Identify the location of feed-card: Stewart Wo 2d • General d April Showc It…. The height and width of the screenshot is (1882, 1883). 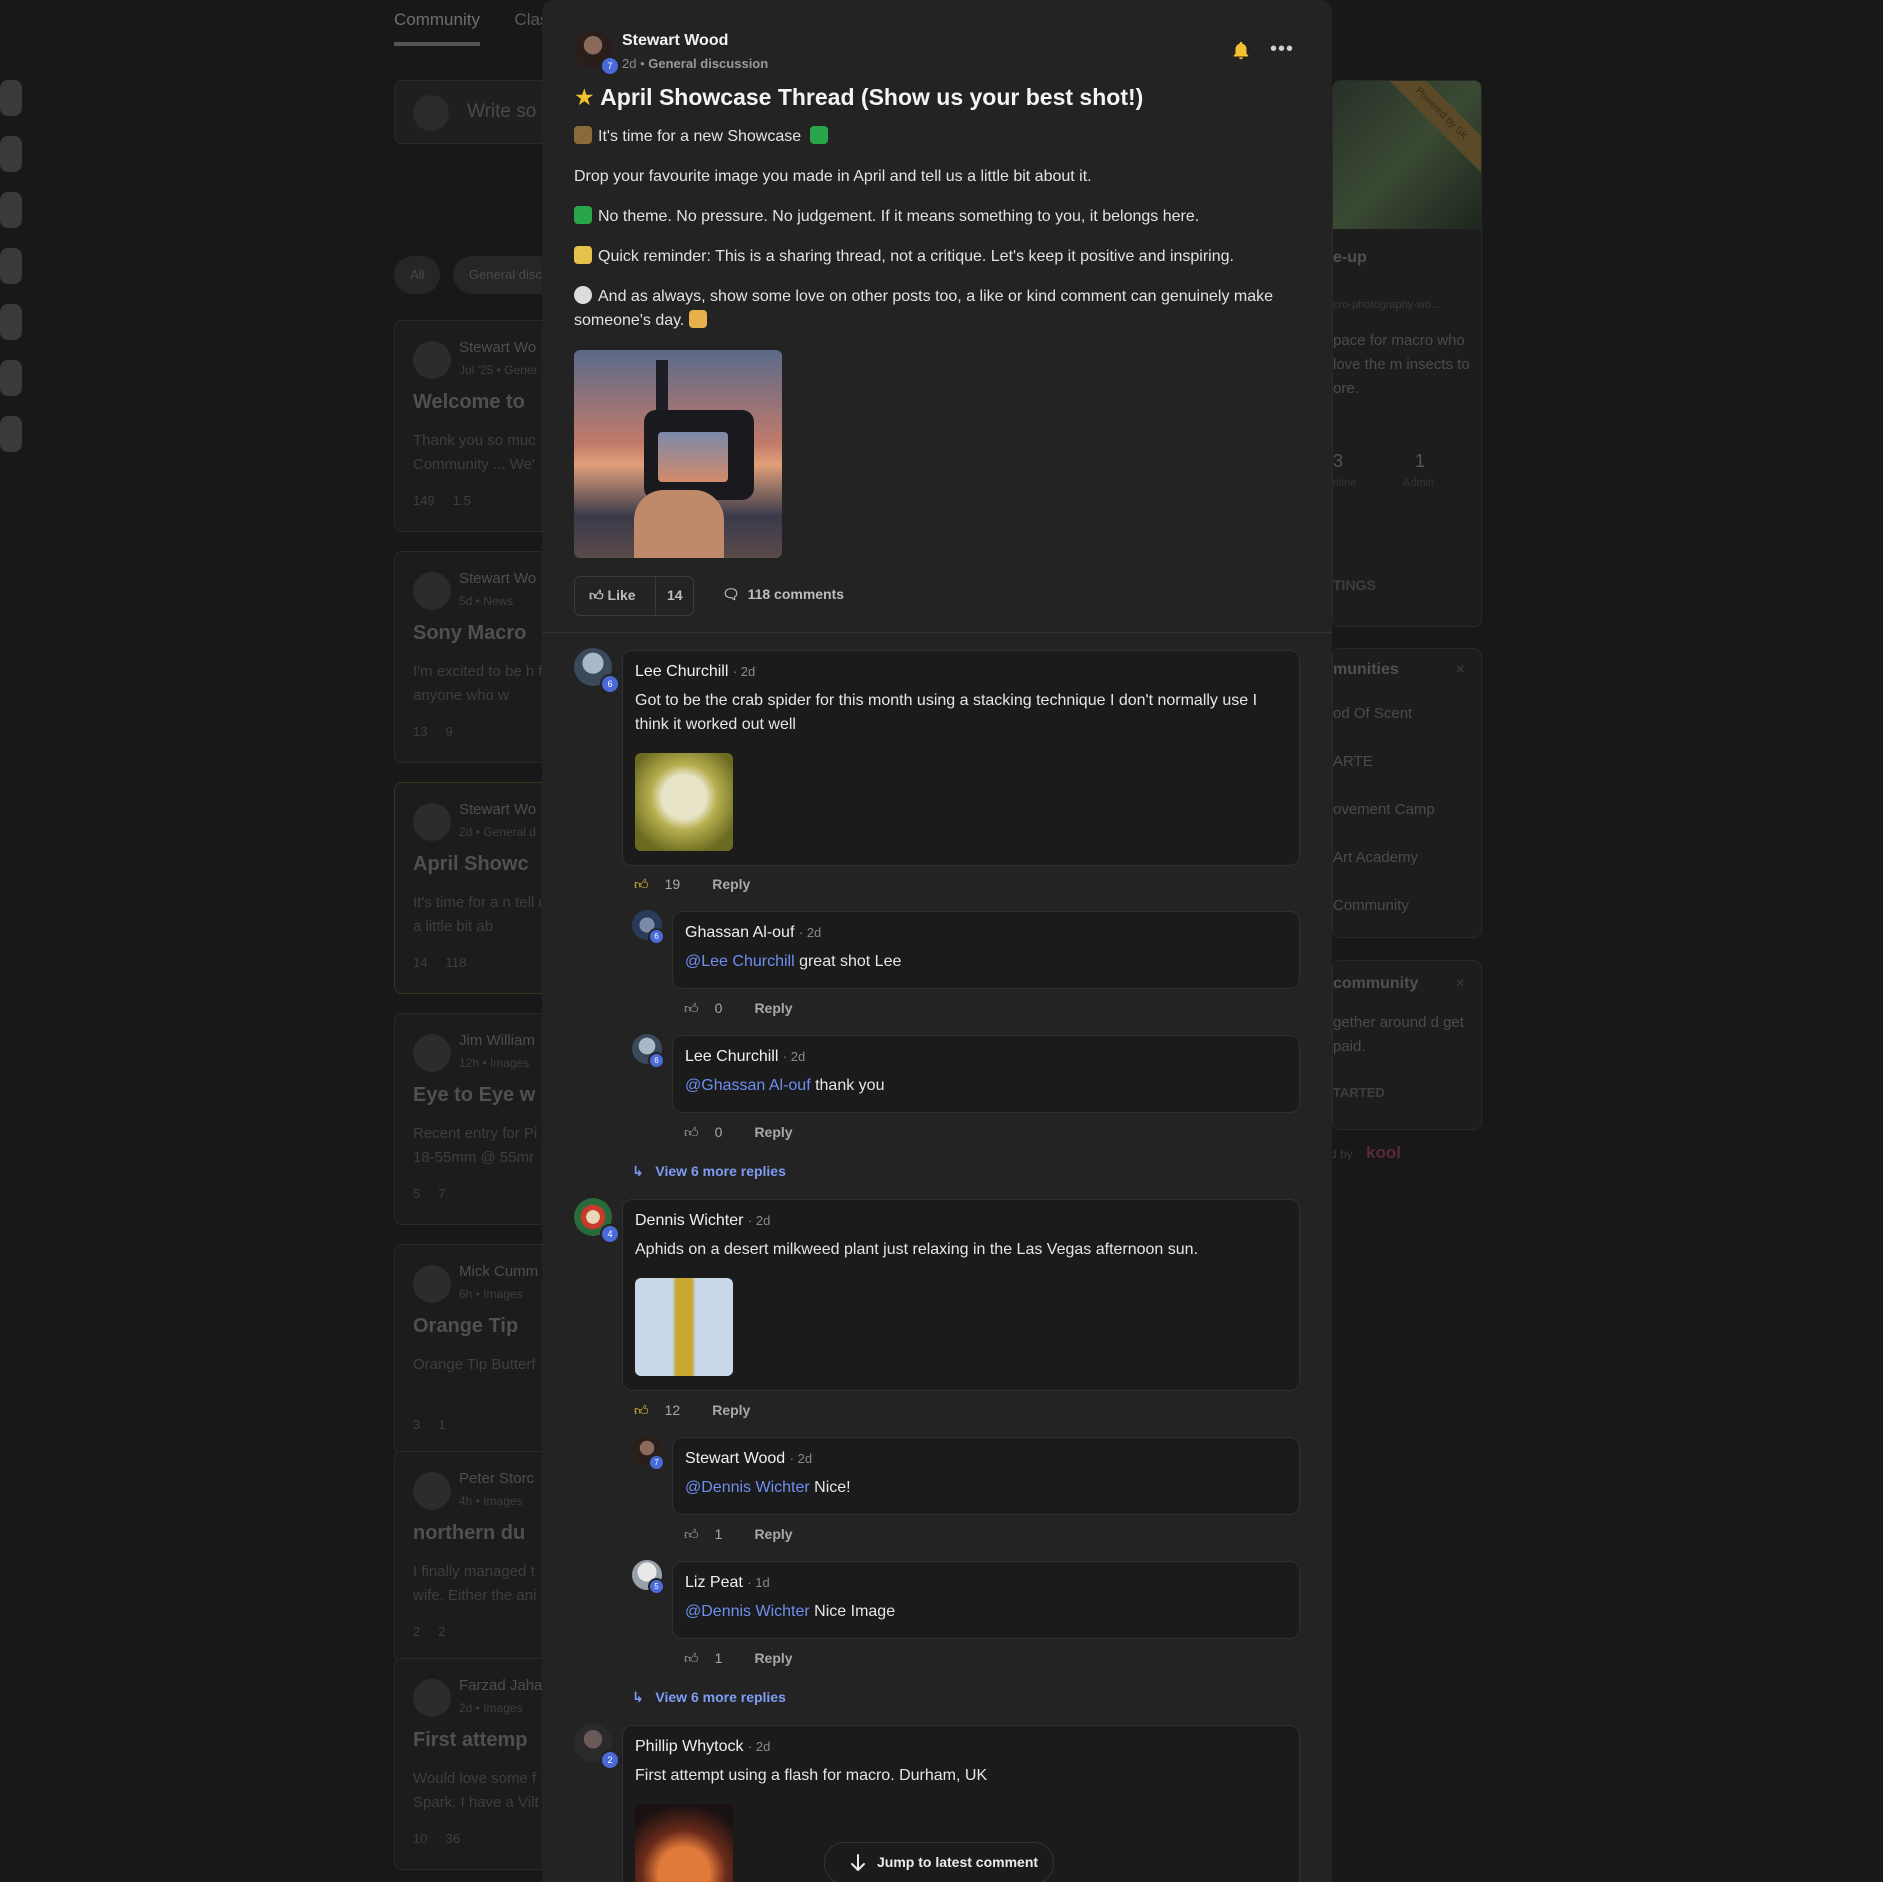
(475, 888).